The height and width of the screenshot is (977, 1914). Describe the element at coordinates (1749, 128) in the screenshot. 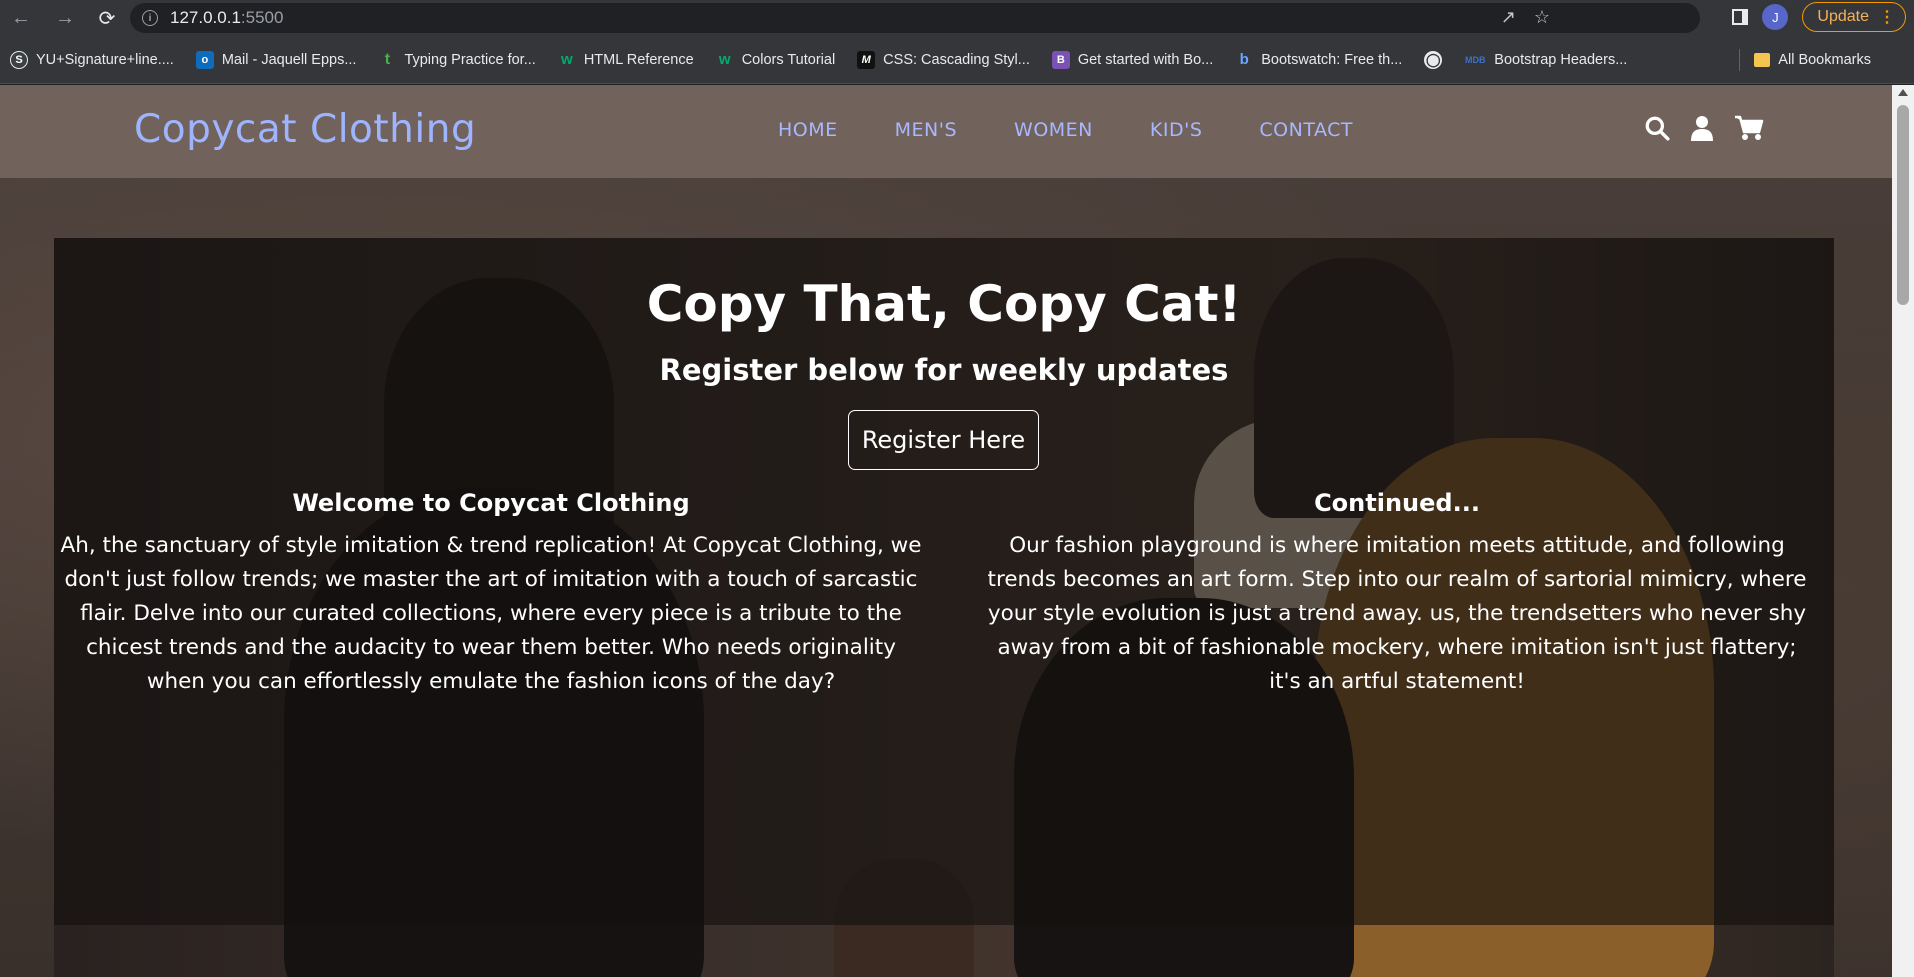

I see `cart-icon` at that location.